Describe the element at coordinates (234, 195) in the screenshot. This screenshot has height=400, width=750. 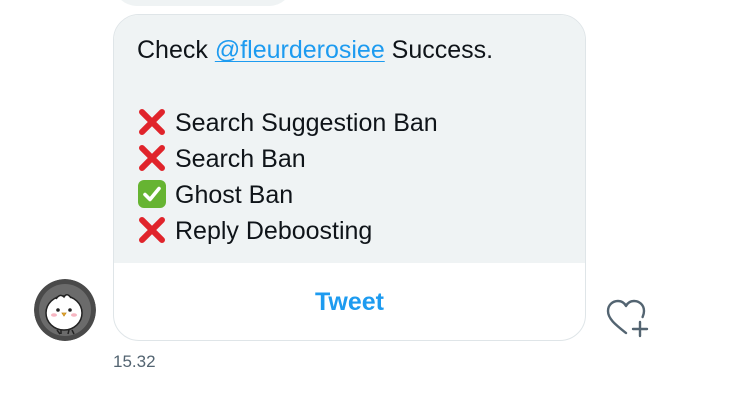
I see `result-label: Ghost Ban` at that location.